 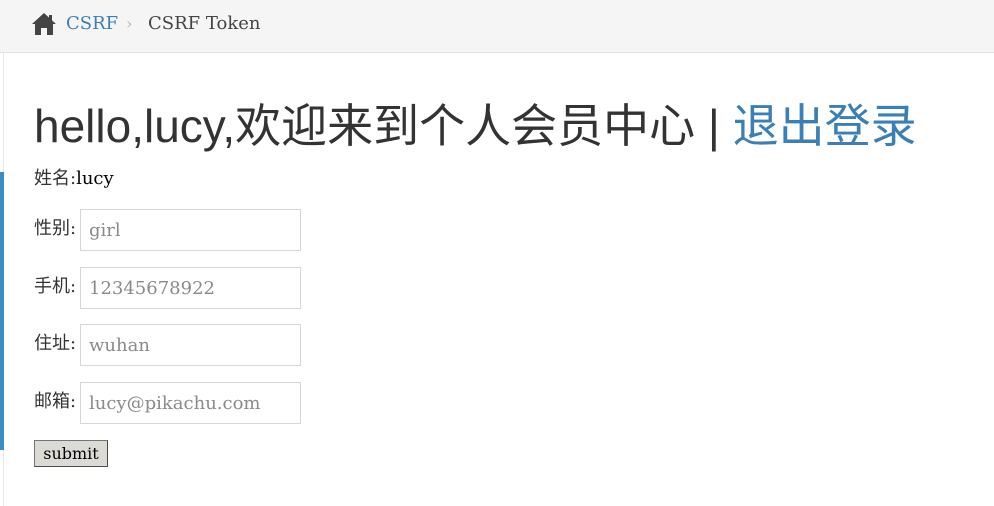 What do you see at coordinates (190, 403) in the screenshot?
I see `email-input` at bounding box center [190, 403].